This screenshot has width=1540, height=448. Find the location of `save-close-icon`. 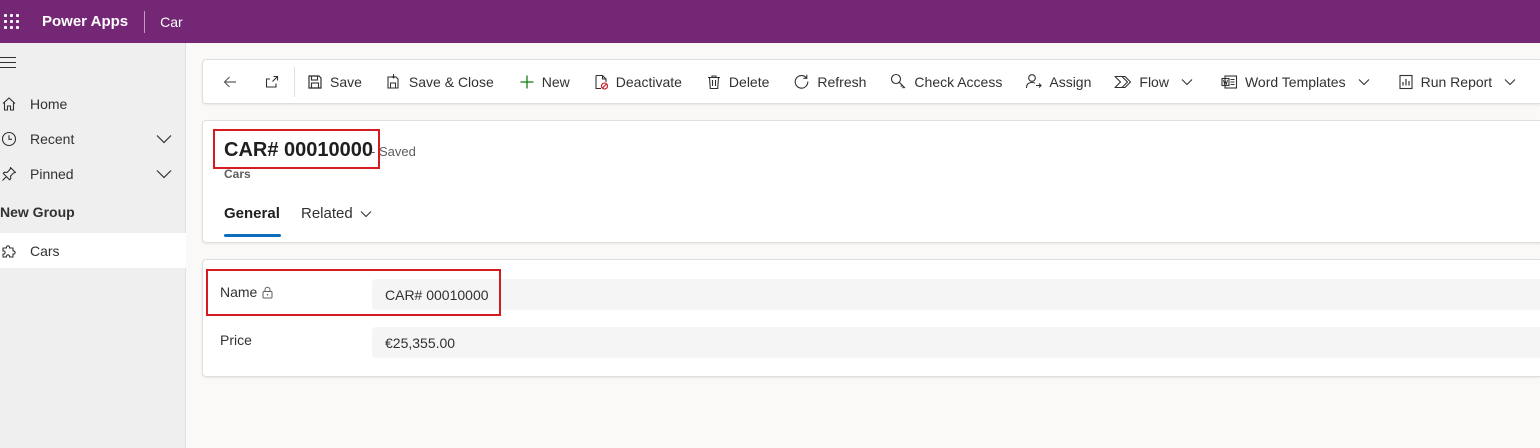

save-close-icon is located at coordinates (393, 81).